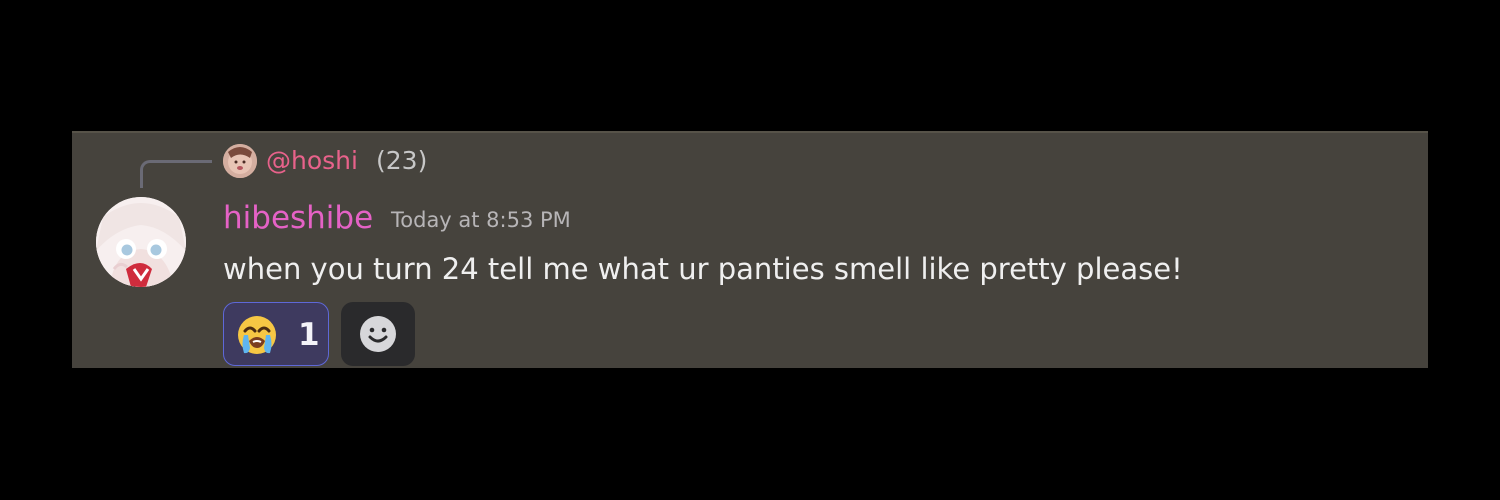 The width and height of the screenshot is (1500, 500). What do you see at coordinates (309, 335) in the screenshot?
I see `reaction-count: 1` at bounding box center [309, 335].